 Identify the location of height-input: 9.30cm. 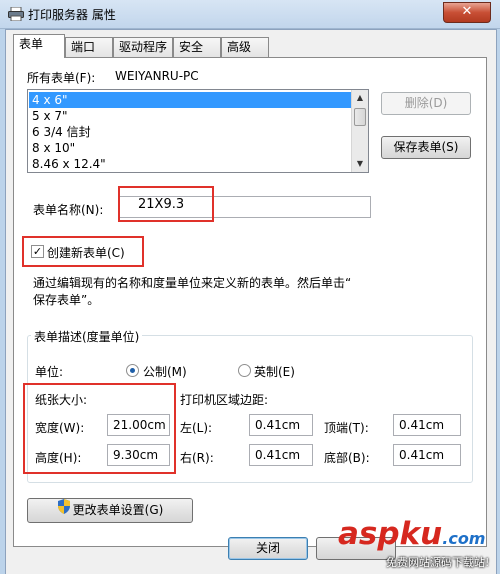
(138, 455).